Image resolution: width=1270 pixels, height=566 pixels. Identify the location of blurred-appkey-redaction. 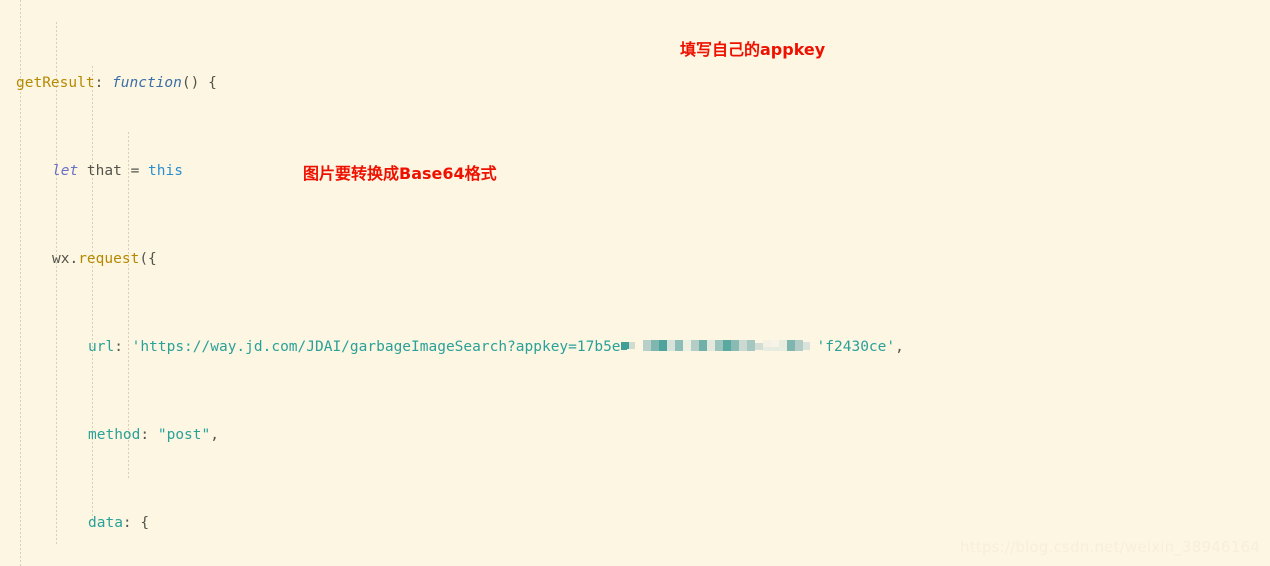
(718, 345).